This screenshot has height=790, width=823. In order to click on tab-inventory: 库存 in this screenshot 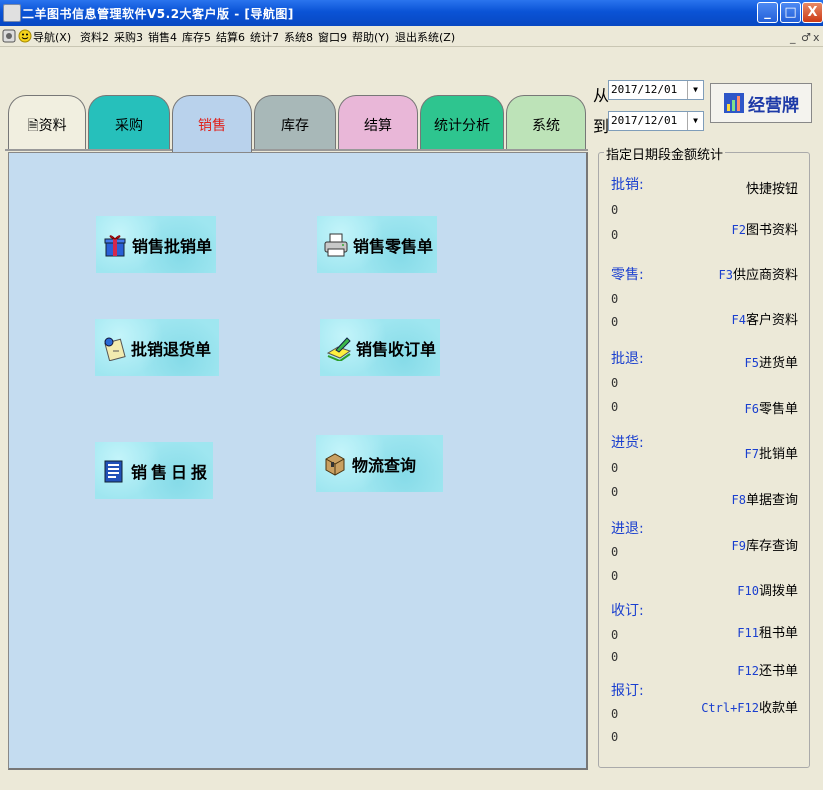, I will do `click(295, 122)`.